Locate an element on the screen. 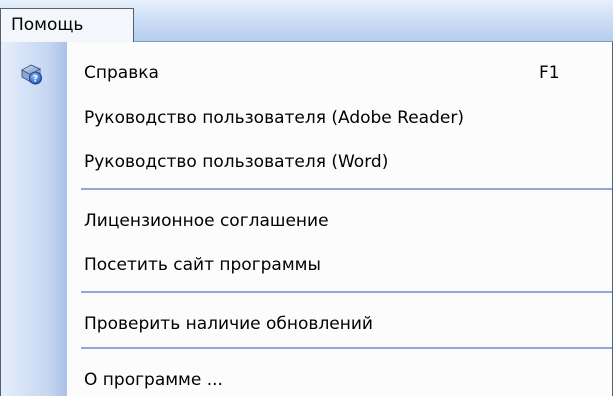  menu-item-label: Проверить наличие обновлений is located at coordinates (228, 324).